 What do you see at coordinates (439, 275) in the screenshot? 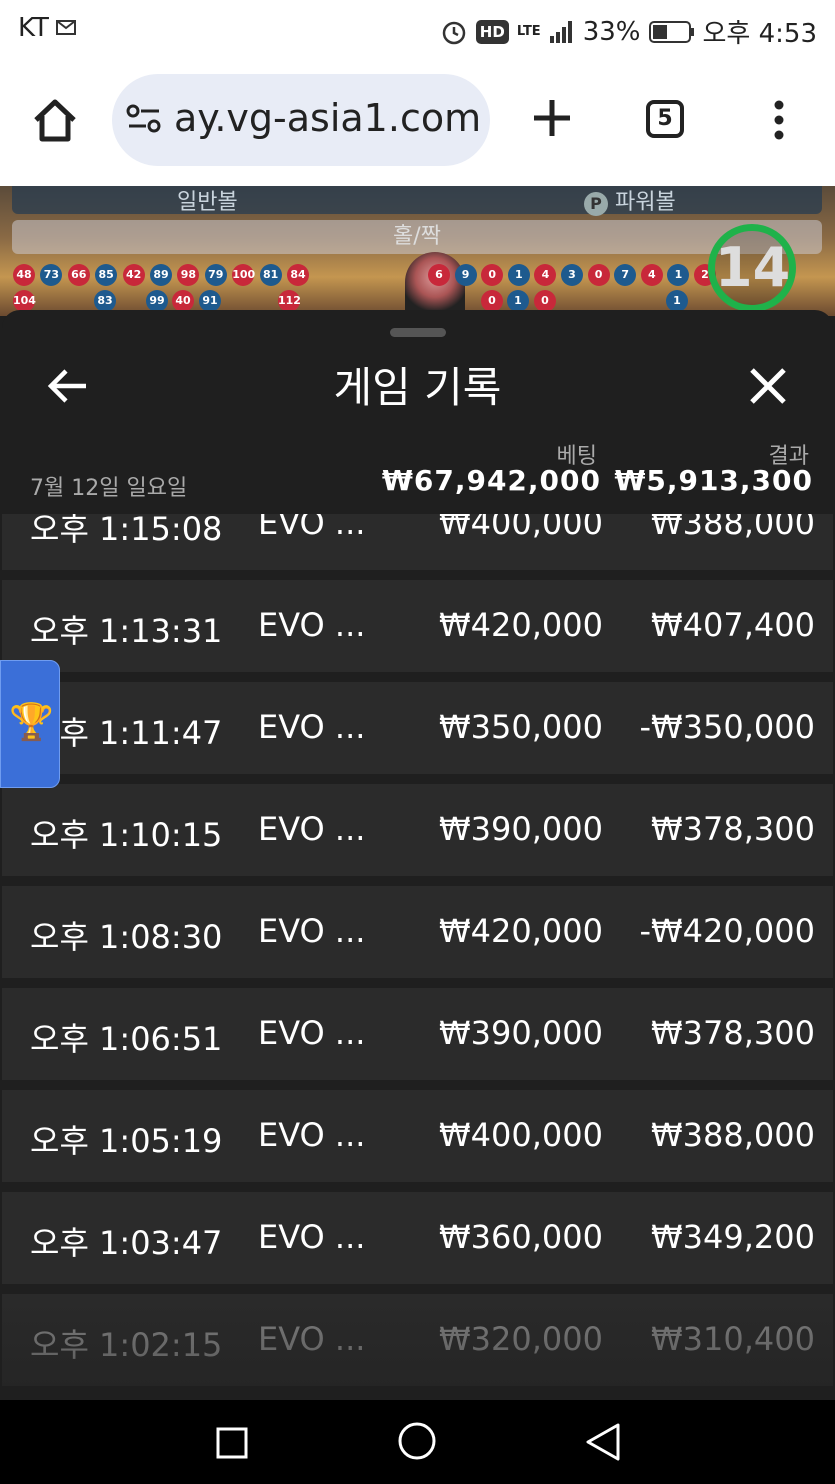
I see `ball-result: 6` at bounding box center [439, 275].